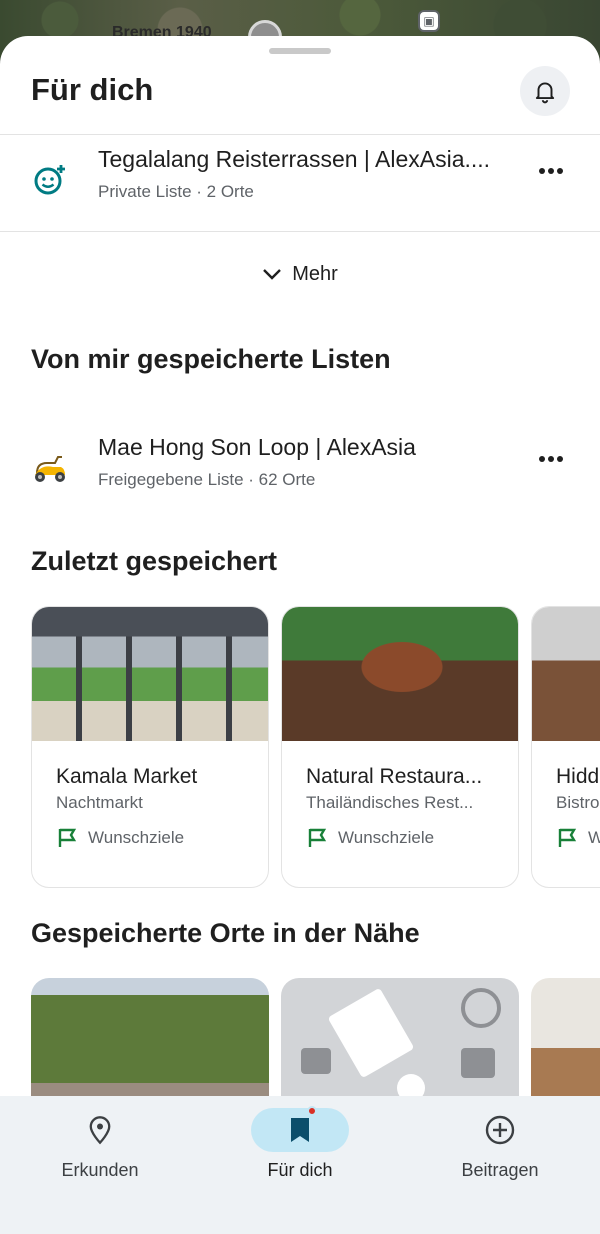  I want to click on more-label: Mehr, so click(315, 273).